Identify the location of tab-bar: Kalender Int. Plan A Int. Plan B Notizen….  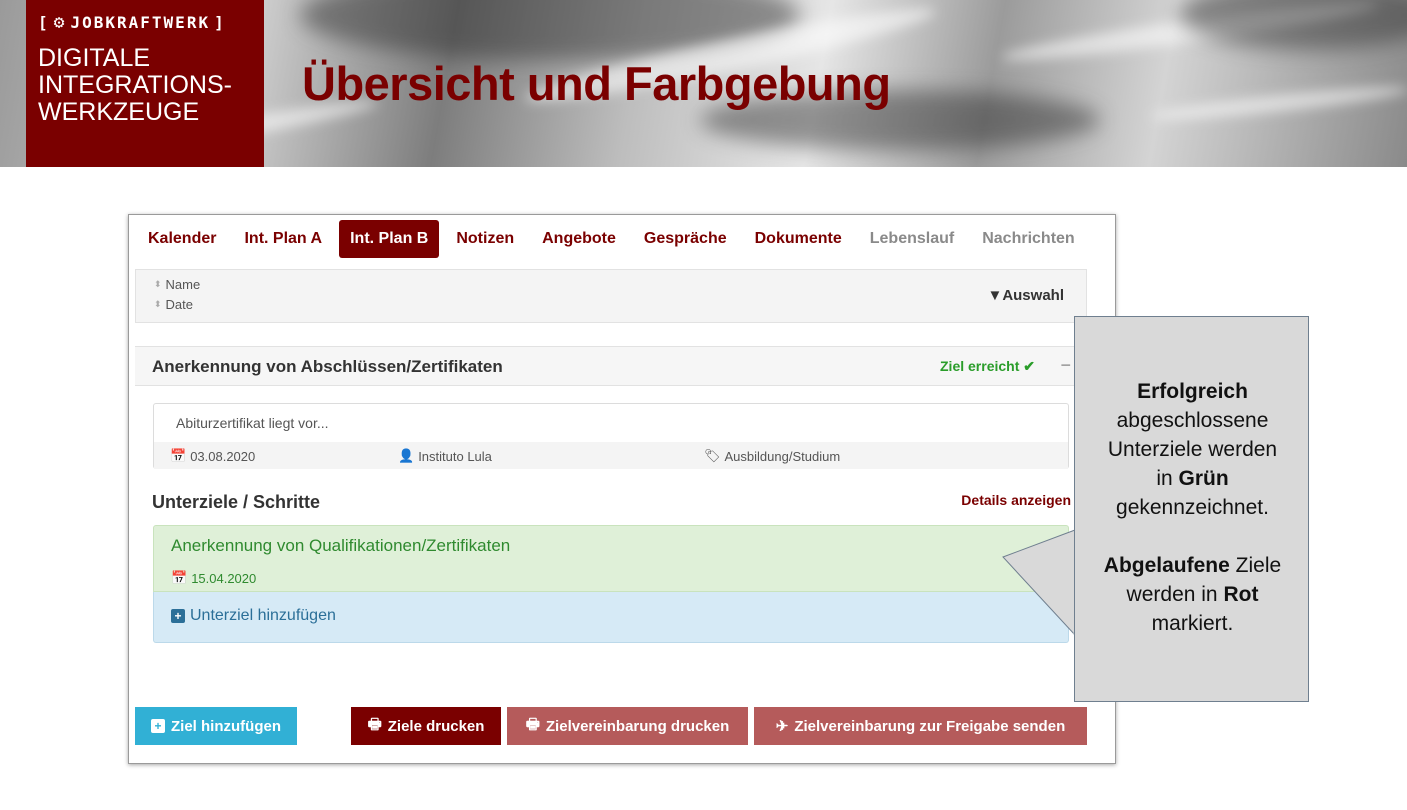
(614, 239).